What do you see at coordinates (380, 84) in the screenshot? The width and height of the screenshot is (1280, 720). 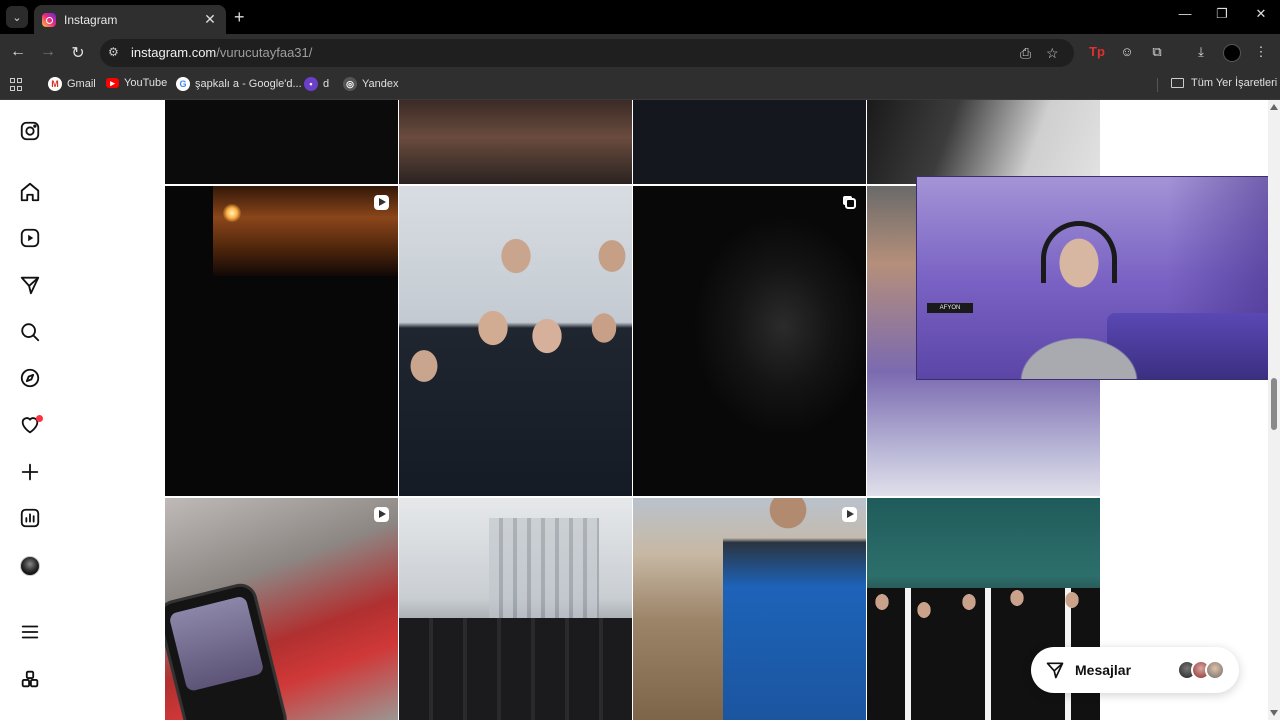 I see `bookmark-label: Yandex` at bounding box center [380, 84].